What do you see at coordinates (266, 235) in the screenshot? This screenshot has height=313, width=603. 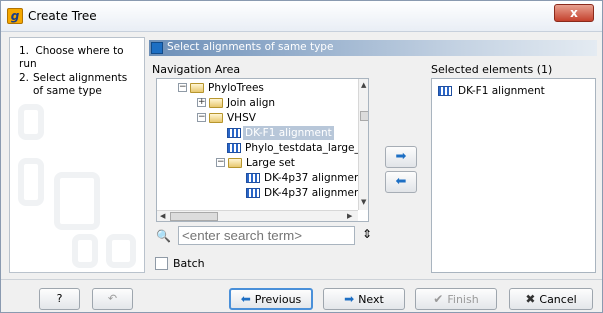 I see `search-input` at bounding box center [266, 235].